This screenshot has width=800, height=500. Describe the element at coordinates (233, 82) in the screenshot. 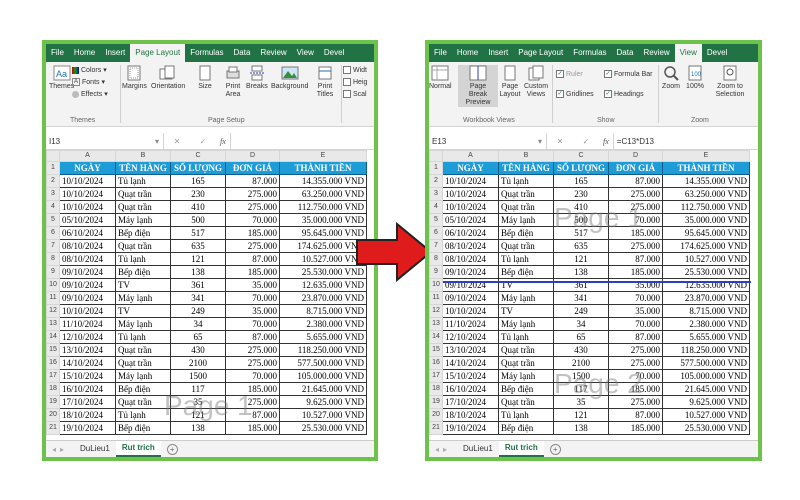

I see `print-area-button: Print Area` at that location.